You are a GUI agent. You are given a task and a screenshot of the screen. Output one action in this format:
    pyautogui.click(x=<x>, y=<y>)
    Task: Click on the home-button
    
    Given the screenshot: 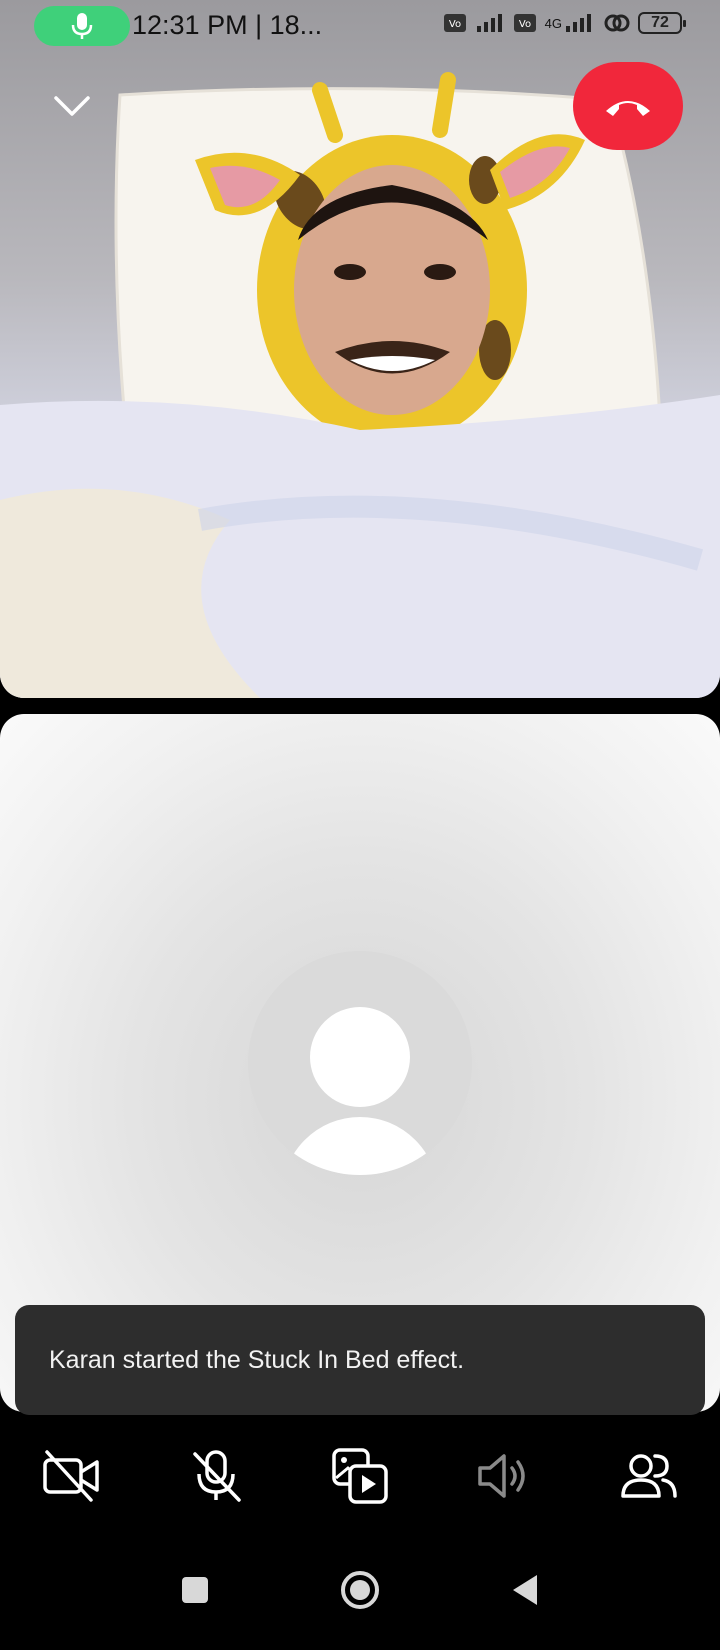 What is the action you would take?
    pyautogui.click(x=360, y=1590)
    